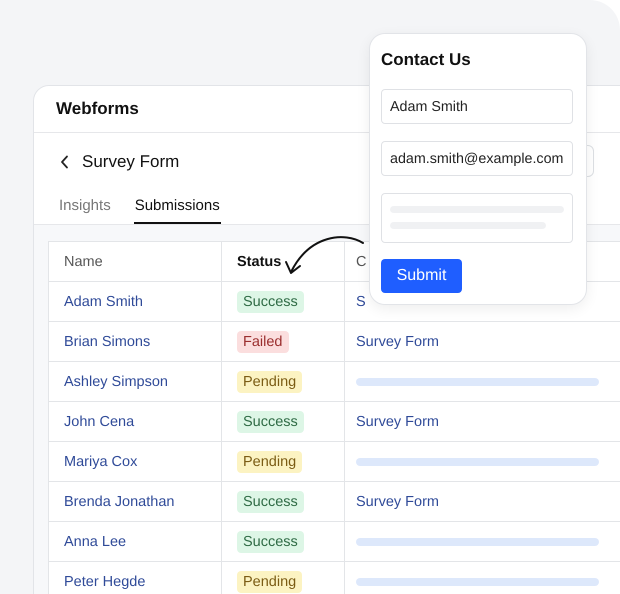 The height and width of the screenshot is (594, 620). I want to click on column-header: Status, so click(283, 262).